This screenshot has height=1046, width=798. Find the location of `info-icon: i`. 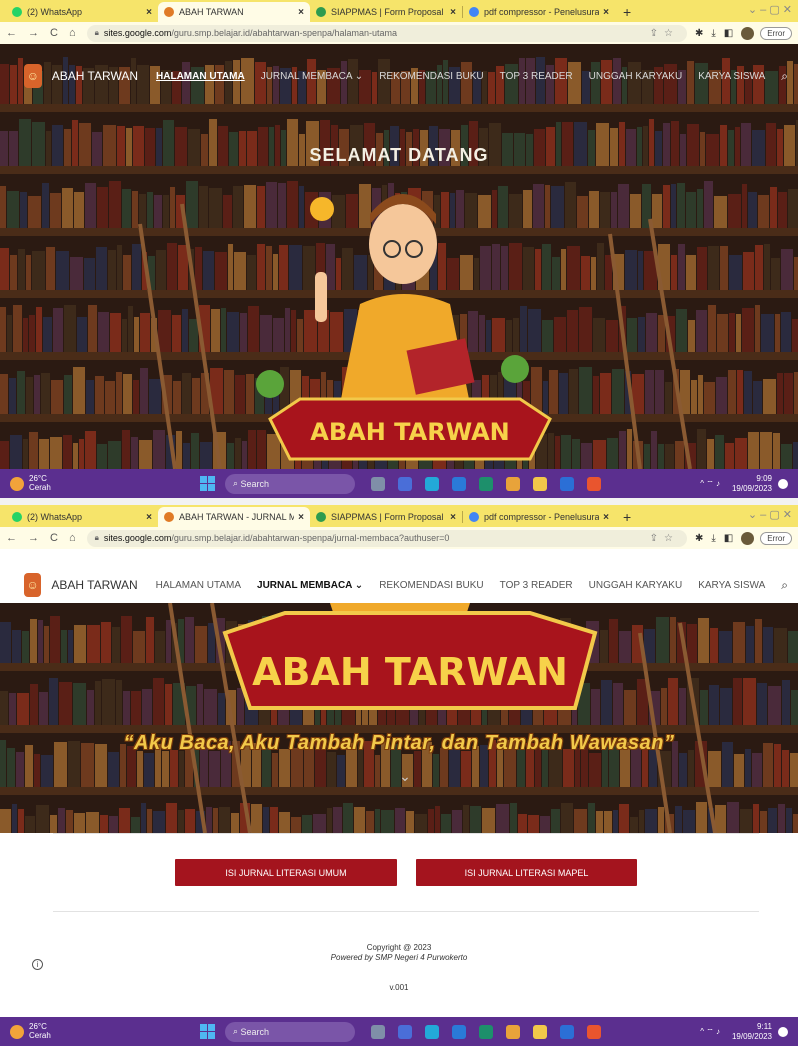

info-icon: i is located at coordinates (37, 964).